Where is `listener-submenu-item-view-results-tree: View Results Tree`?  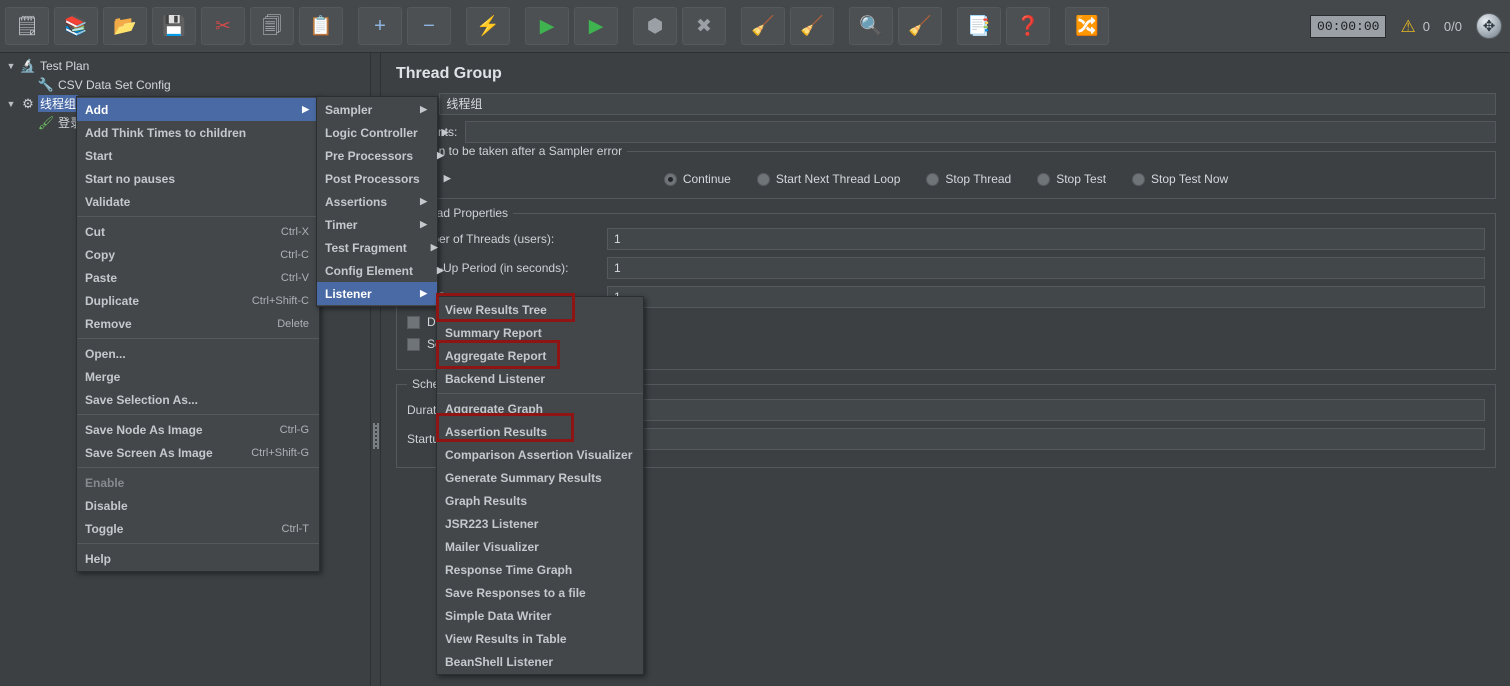 listener-submenu-item-view-results-tree: View Results Tree is located at coordinates (540, 309).